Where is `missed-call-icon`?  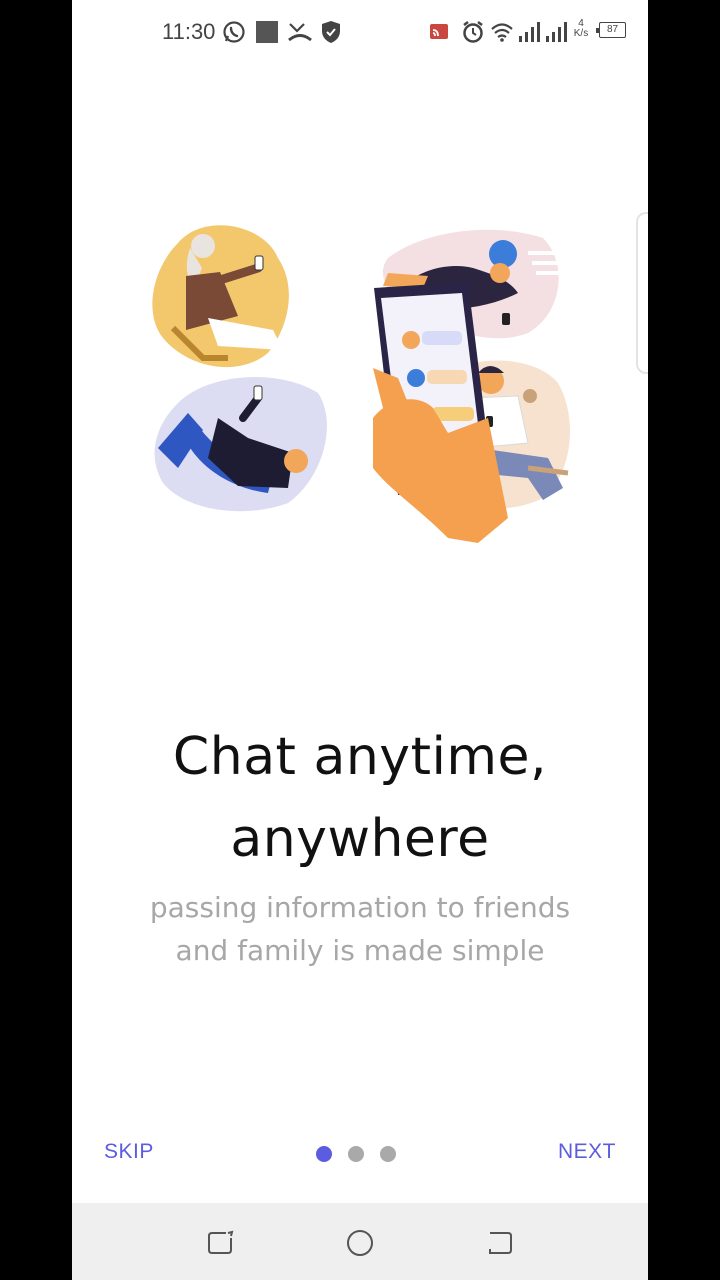
missed-call-icon is located at coordinates (300, 34).